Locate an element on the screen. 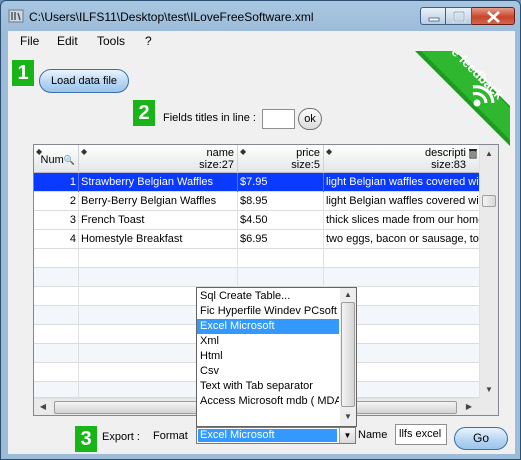  close-button is located at coordinates (493, 16).